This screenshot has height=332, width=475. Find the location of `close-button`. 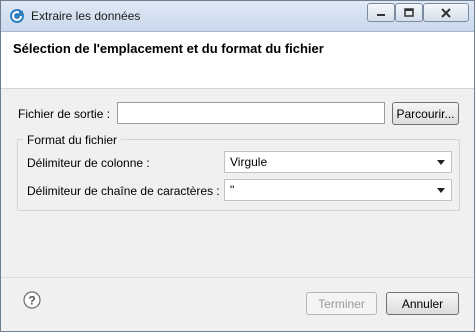

close-button is located at coordinates (446, 12).